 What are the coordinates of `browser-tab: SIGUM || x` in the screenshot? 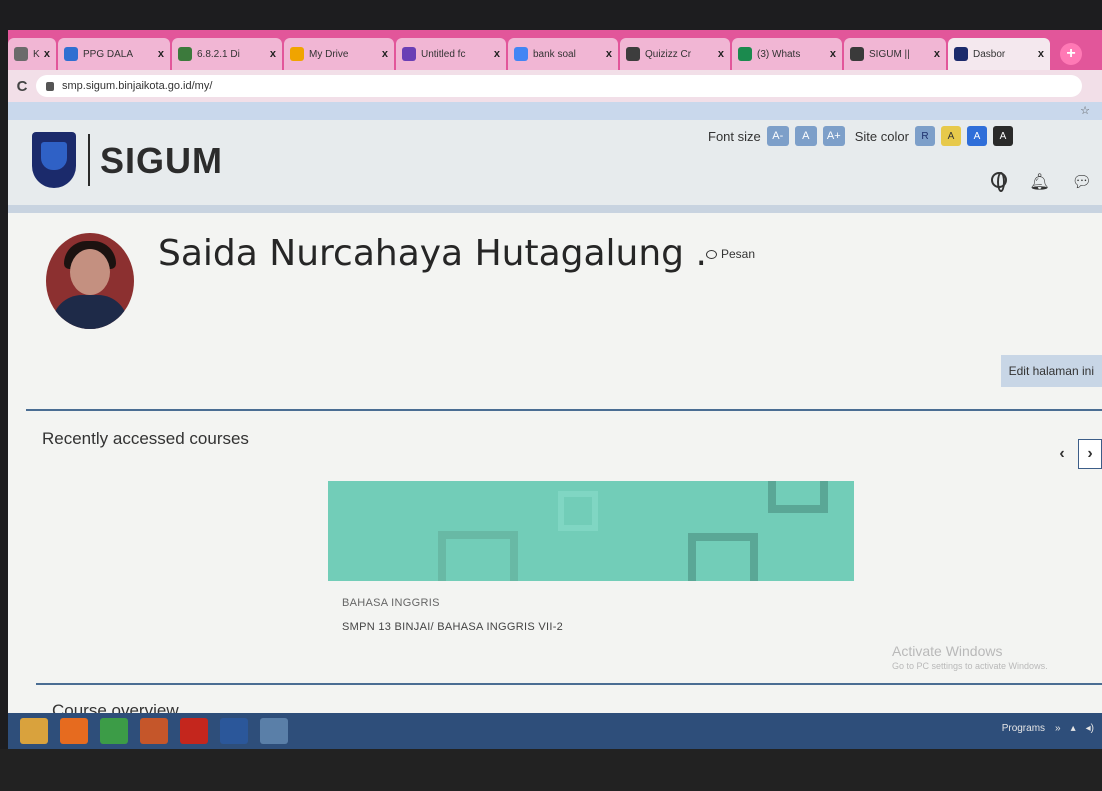 It's located at (895, 54).